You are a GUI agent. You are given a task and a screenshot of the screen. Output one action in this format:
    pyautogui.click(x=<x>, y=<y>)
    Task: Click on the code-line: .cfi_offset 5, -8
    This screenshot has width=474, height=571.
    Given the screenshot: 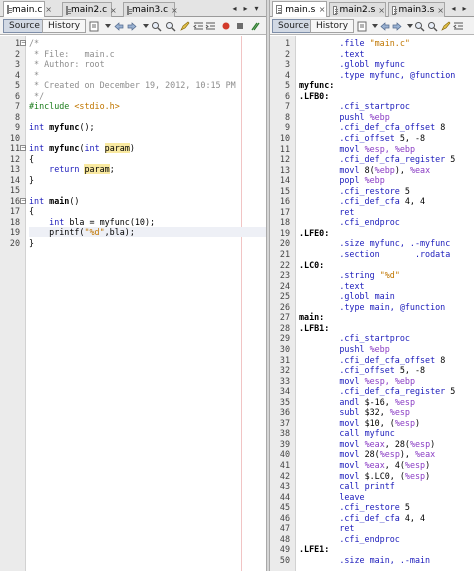 What is the action you would take?
    pyautogui.click(x=386, y=370)
    